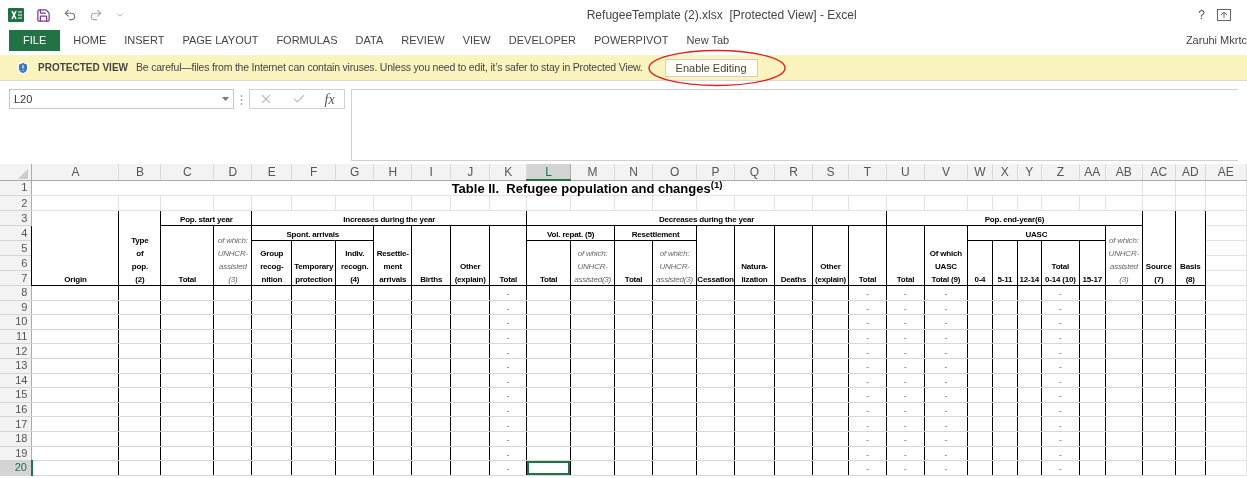  What do you see at coordinates (548, 172) in the screenshot?
I see `column-header: L` at bounding box center [548, 172].